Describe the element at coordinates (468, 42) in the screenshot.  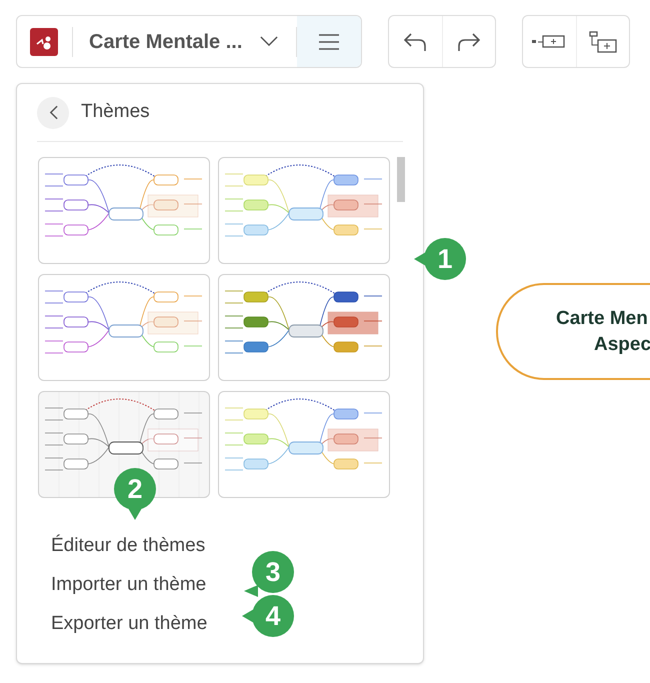
I see `redo-icon` at that location.